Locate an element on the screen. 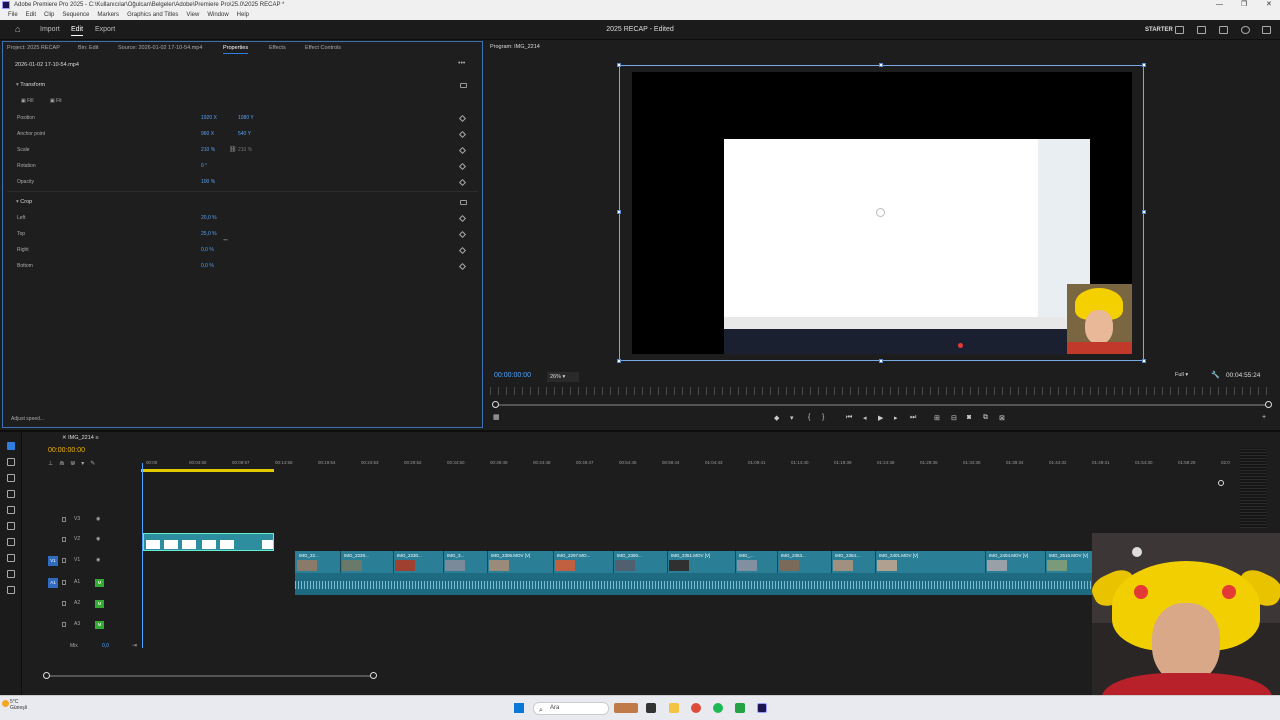 The height and width of the screenshot is (720, 1280). position-y: 1080 Y is located at coordinates (246, 118).